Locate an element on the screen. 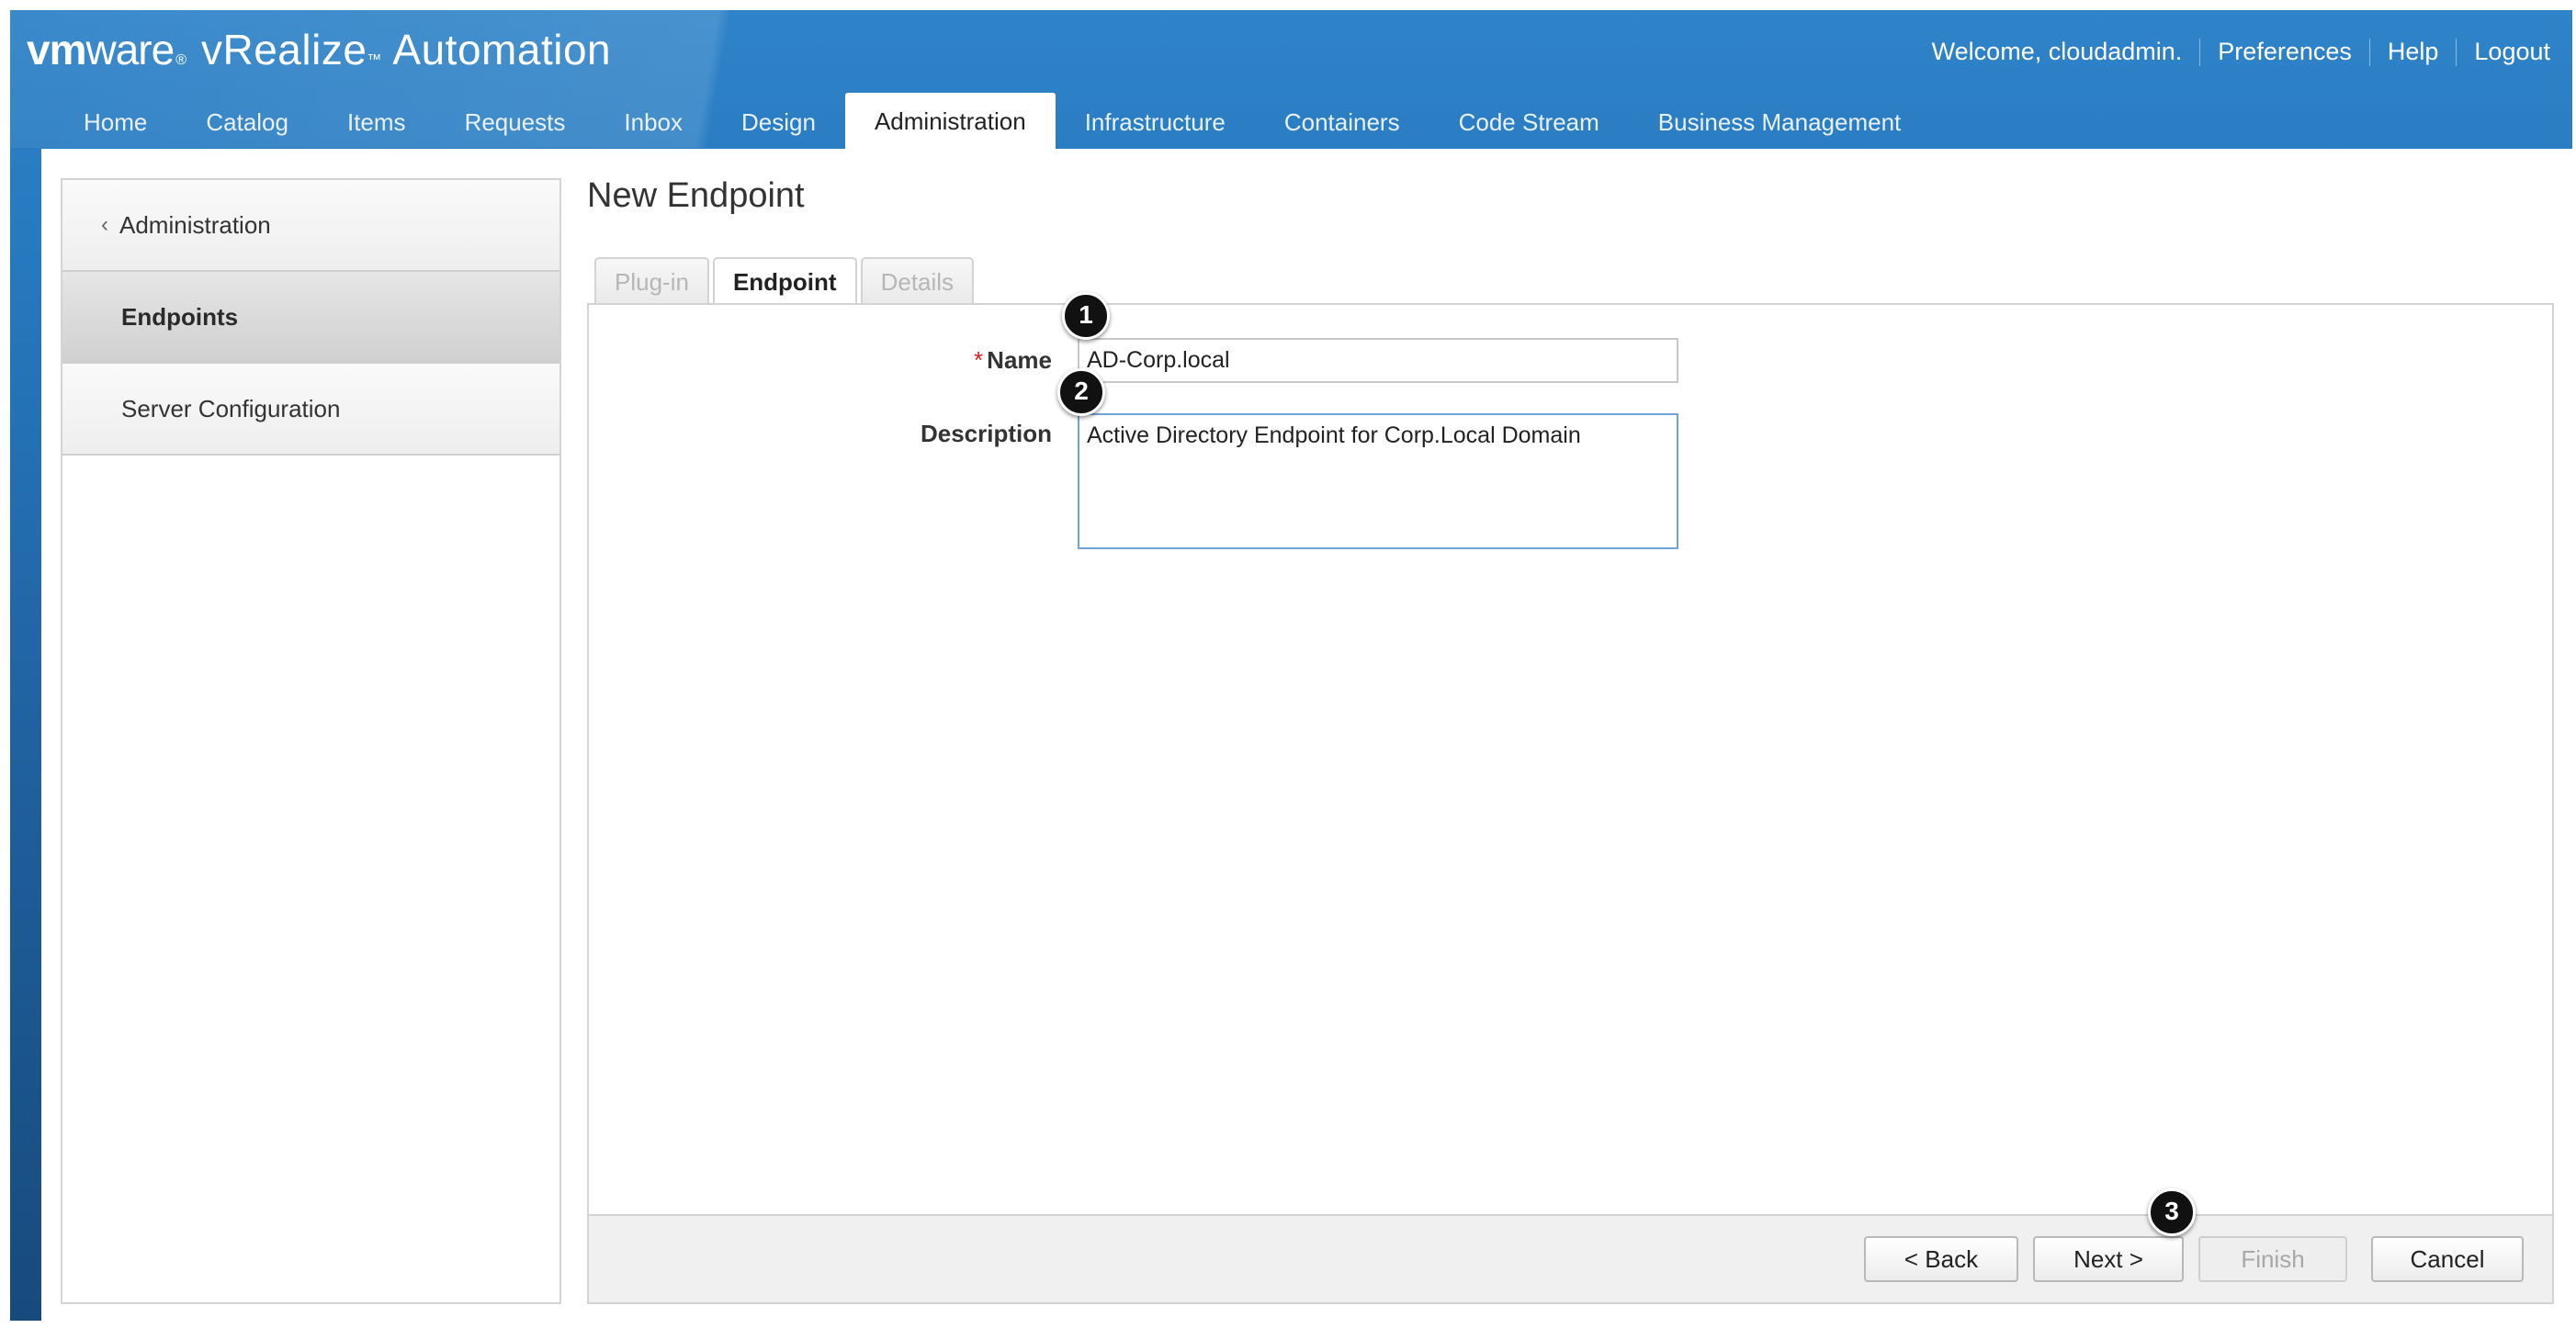  page-title: New Endpoint is located at coordinates (696, 195).